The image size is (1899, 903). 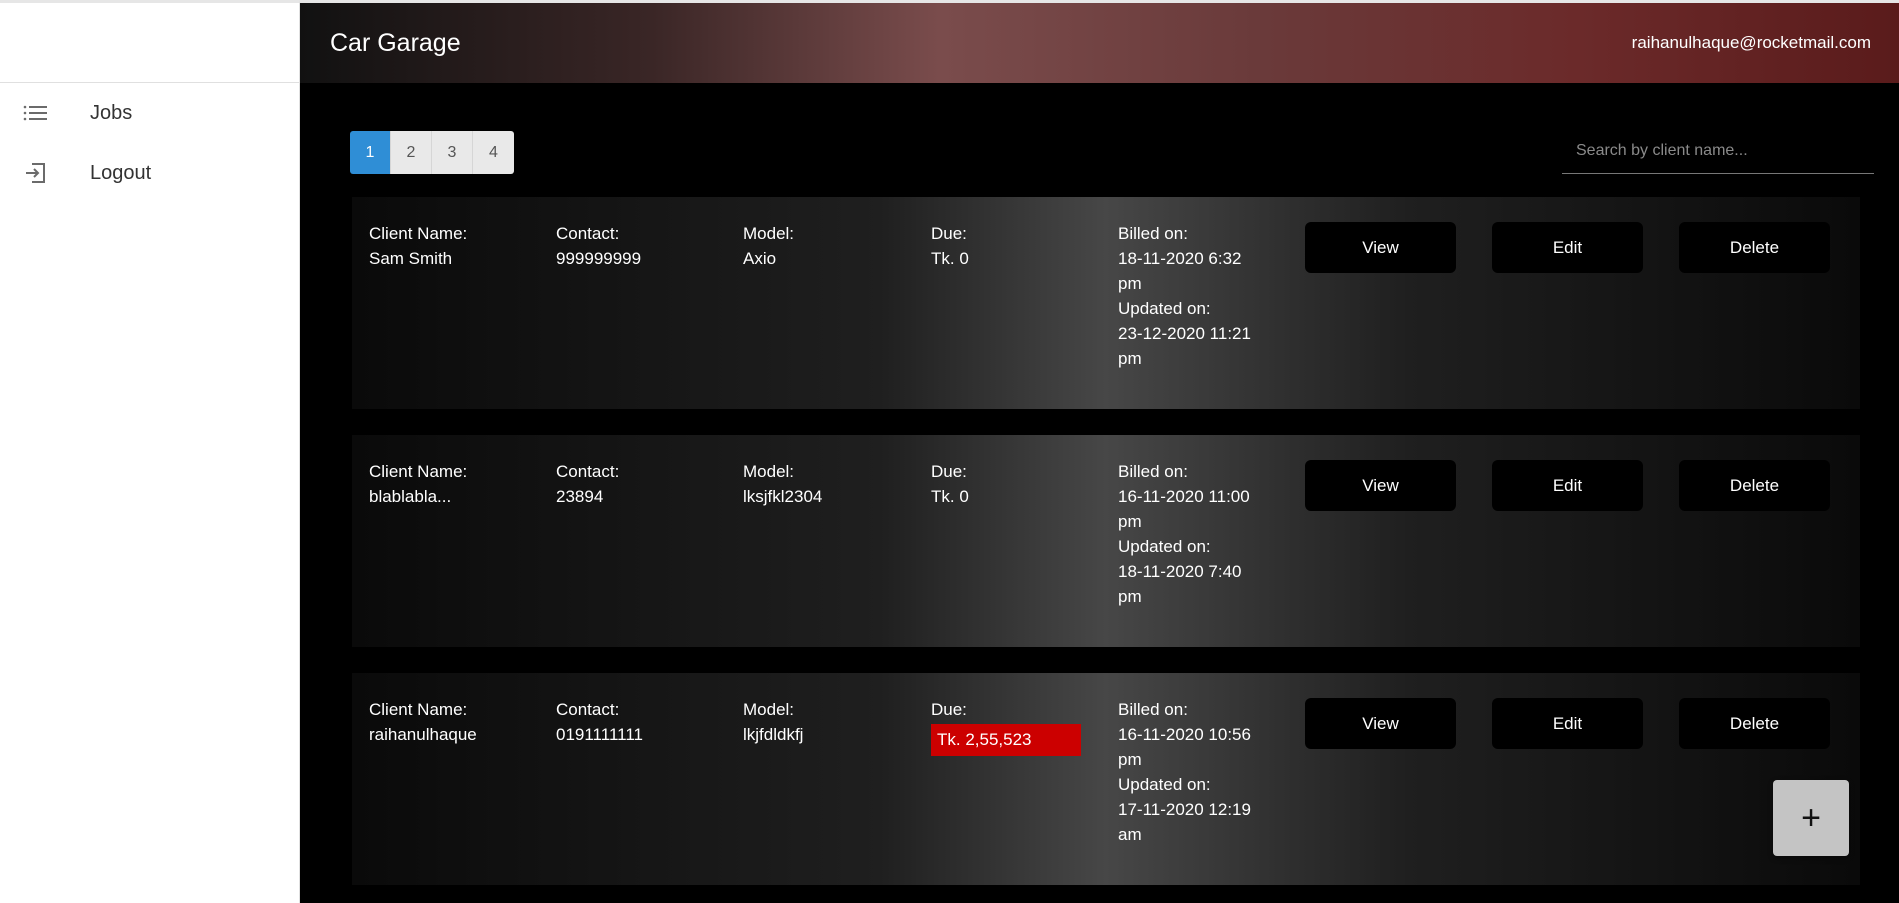 I want to click on contact-value: 999999999, so click(x=599, y=258).